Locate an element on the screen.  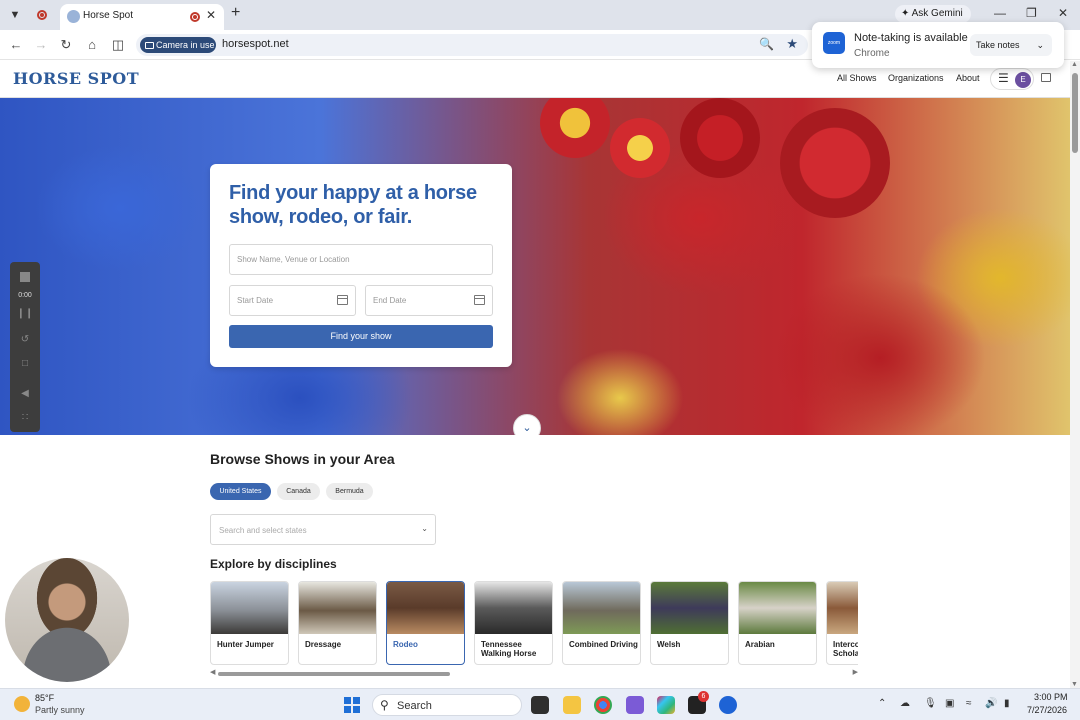
new-tab-icon: + is located at coordinates (235, 13).